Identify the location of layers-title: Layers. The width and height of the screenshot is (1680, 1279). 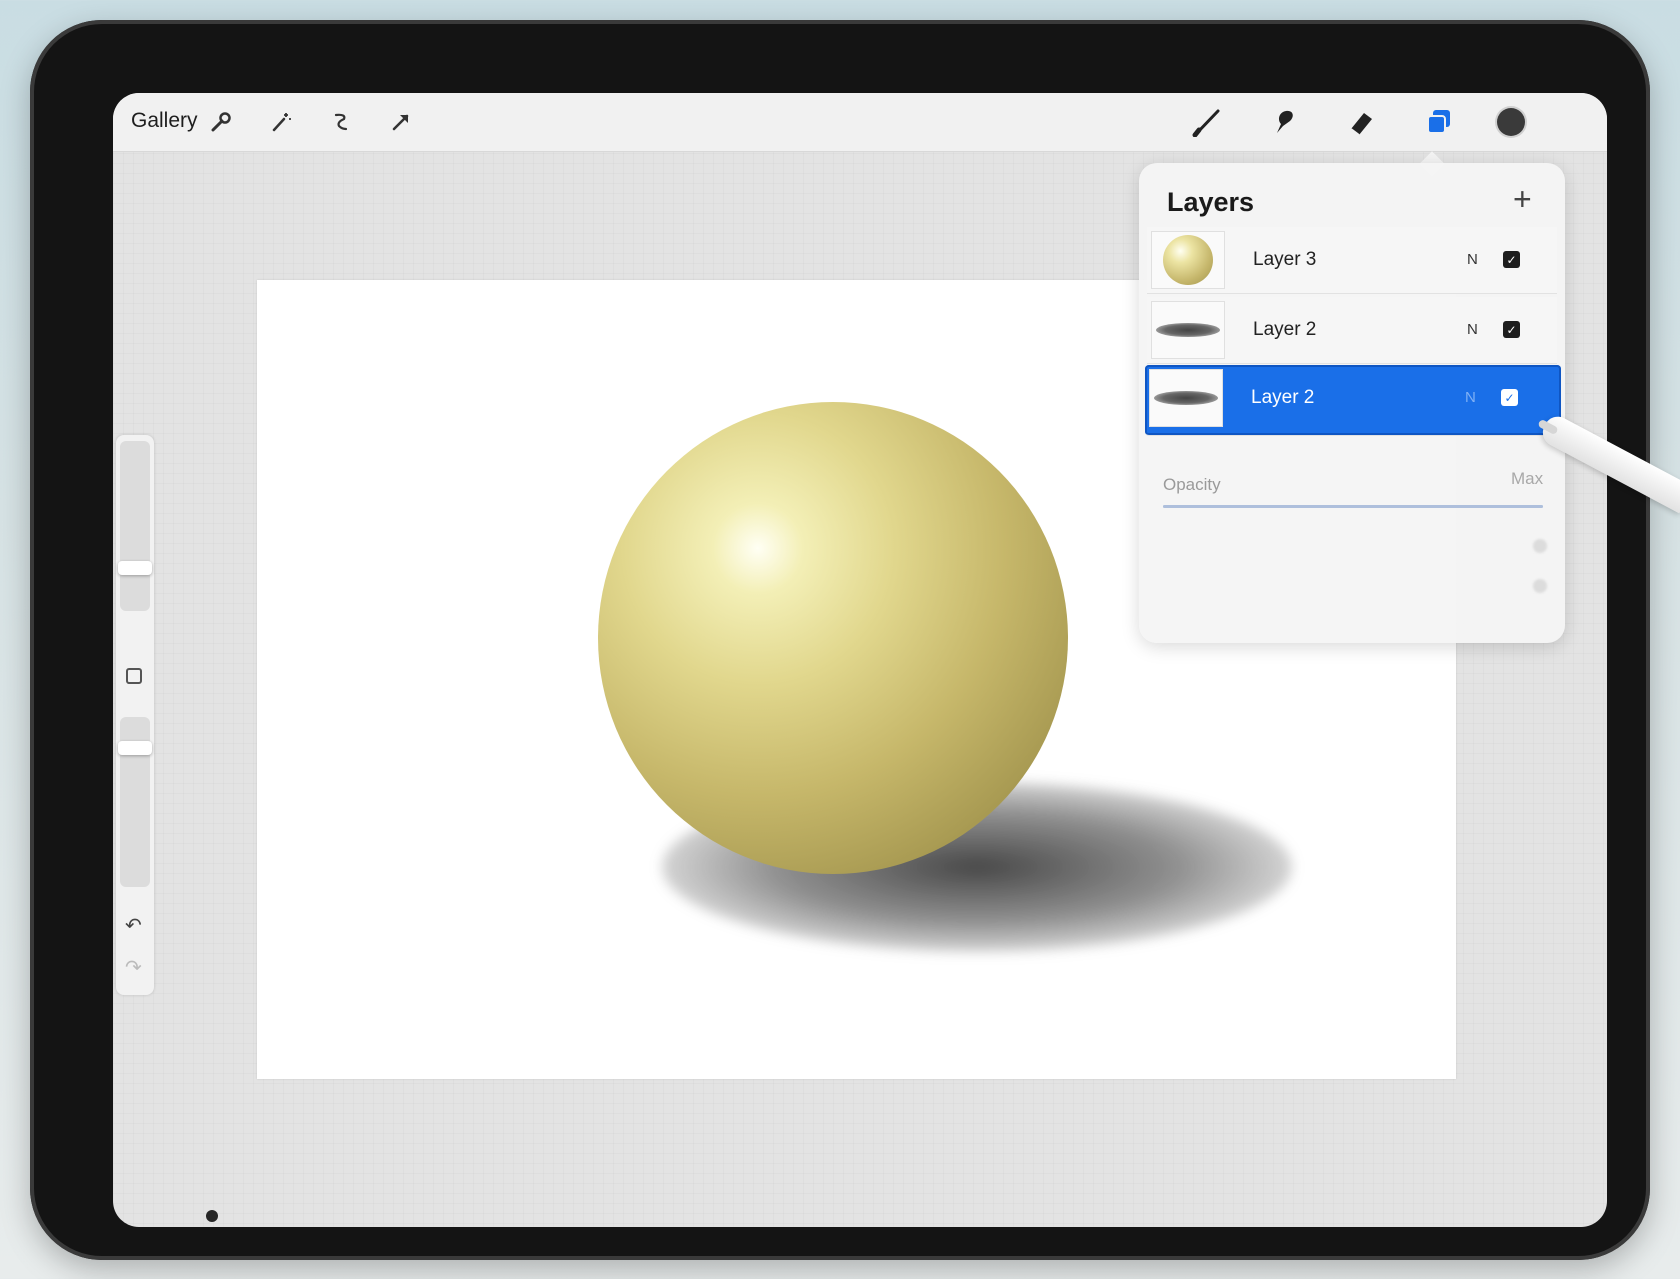
(1211, 202).